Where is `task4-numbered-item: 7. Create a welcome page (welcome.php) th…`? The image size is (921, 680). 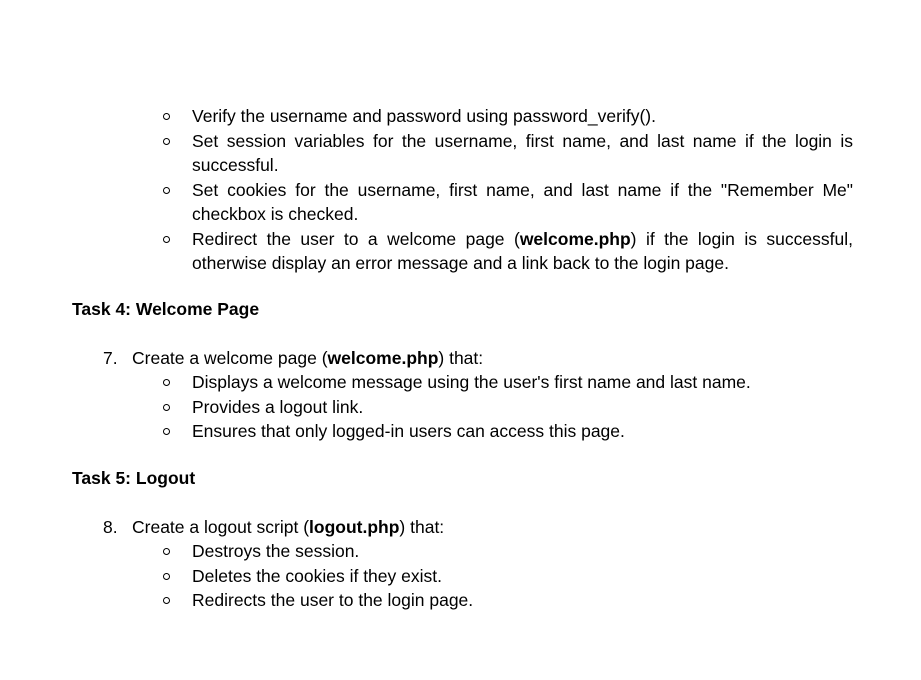
task4-numbered-item: 7. Create a welcome page (welcome.php) th… is located at coordinates (293, 358).